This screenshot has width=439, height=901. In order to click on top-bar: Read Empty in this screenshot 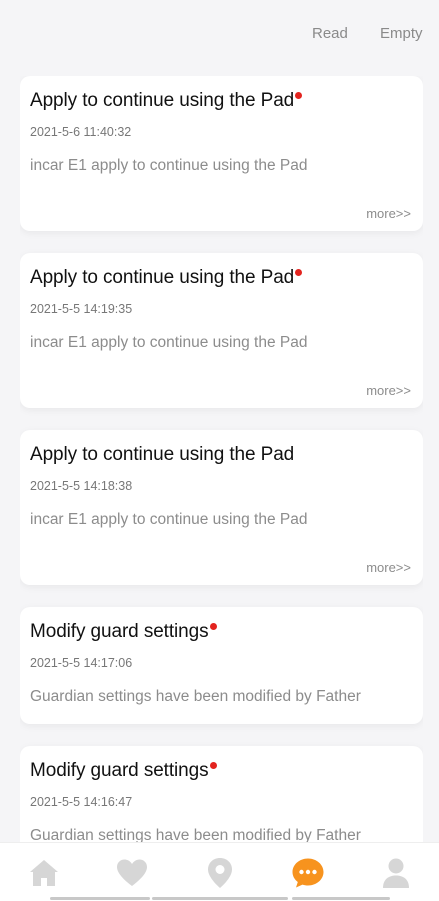, I will do `click(219, 32)`.